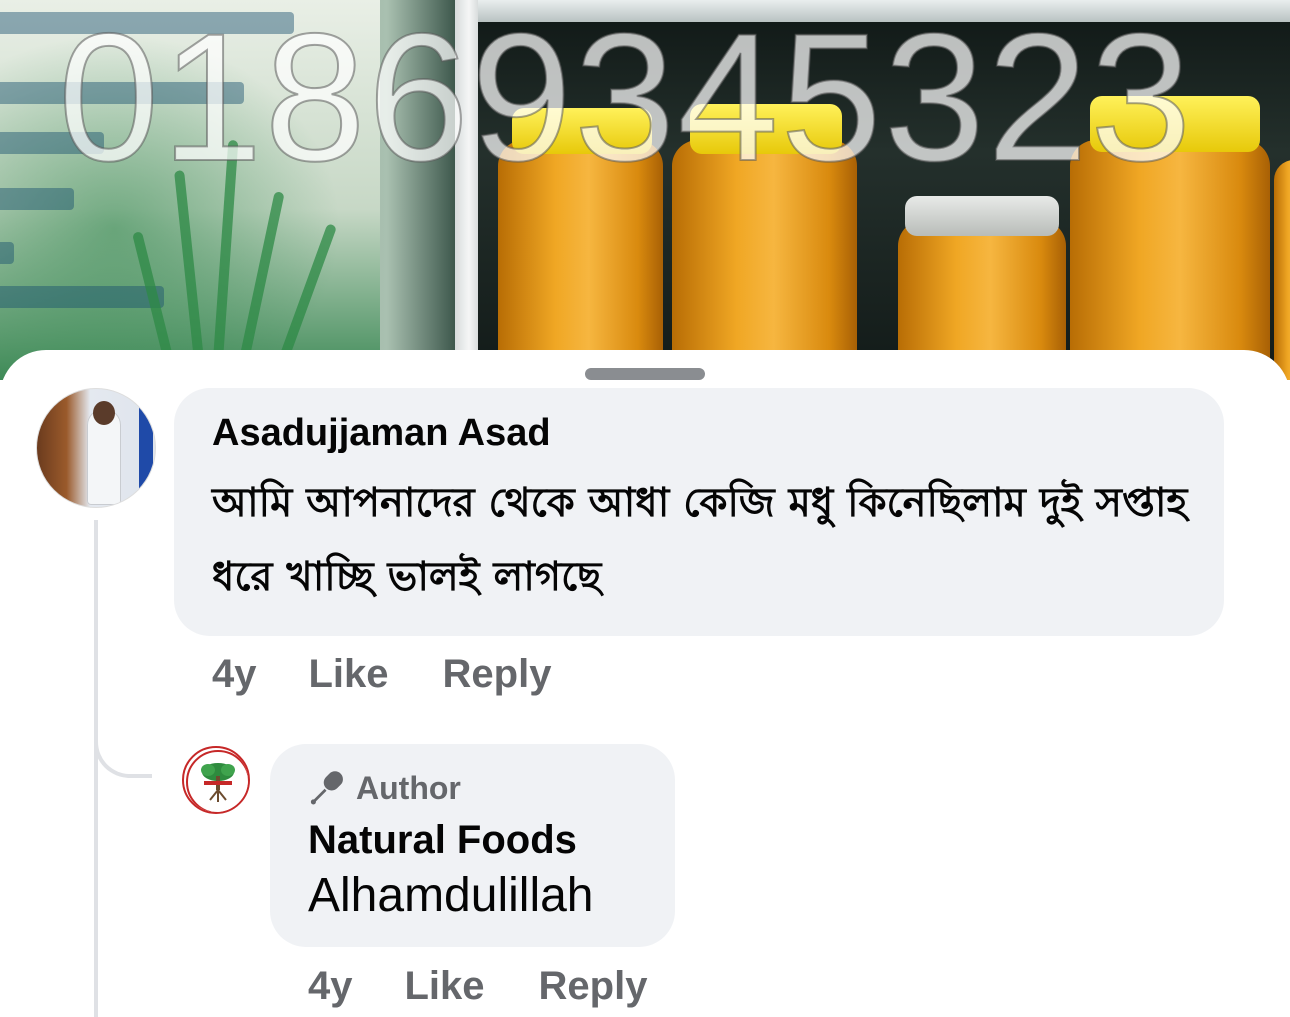 This screenshot has height=1017, width=1290. Describe the element at coordinates (326, 788) in the screenshot. I see `microphone-icon` at that location.